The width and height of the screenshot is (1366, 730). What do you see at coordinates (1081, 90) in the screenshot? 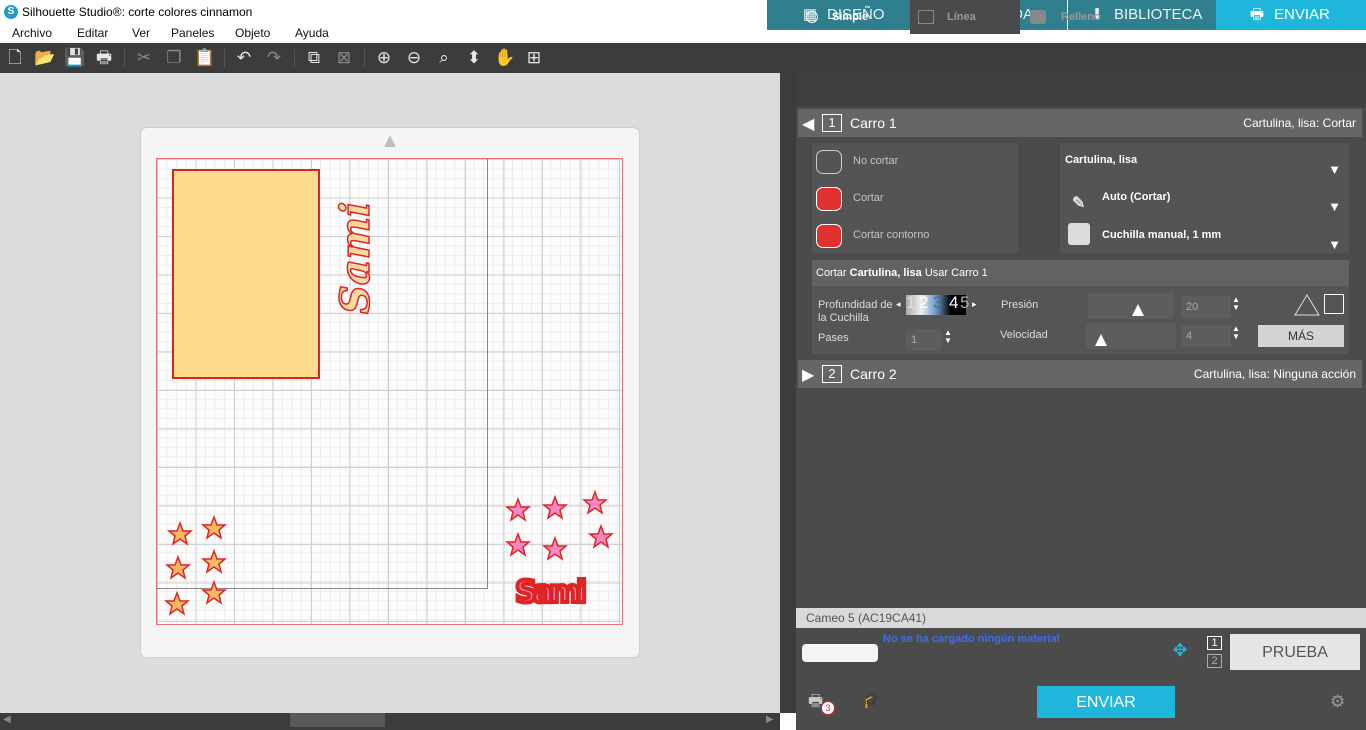
I see `cut-mode-tabs` at bounding box center [1081, 90].